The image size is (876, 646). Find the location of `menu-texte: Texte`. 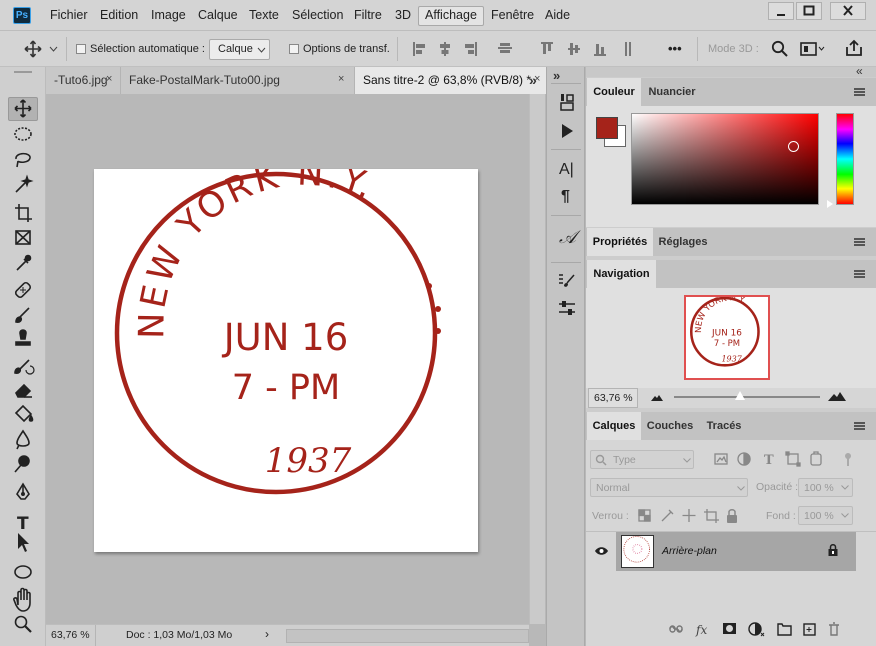

menu-texte: Texte is located at coordinates (264, 15).